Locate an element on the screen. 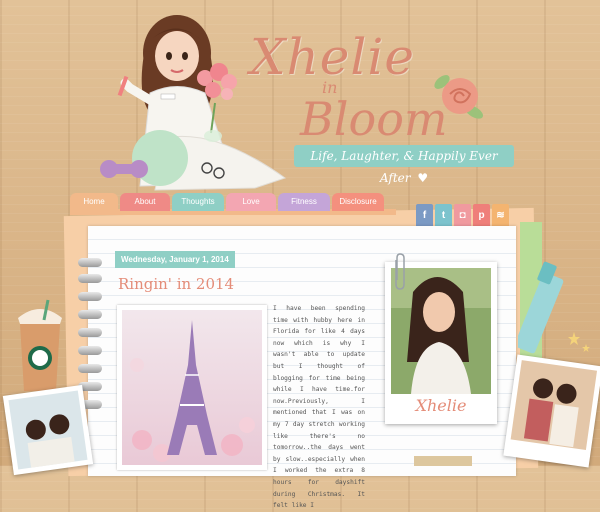 The height and width of the screenshot is (512, 600). wedding-photo is located at coordinates (48, 430).